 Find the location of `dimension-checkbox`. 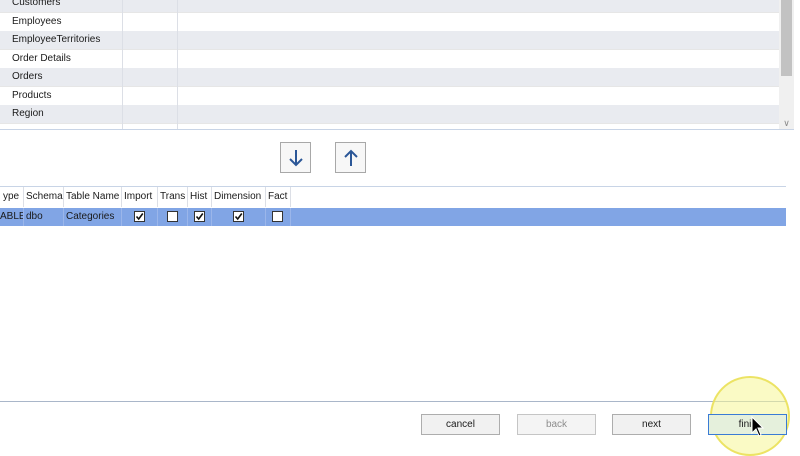

dimension-checkbox is located at coordinates (238, 216).